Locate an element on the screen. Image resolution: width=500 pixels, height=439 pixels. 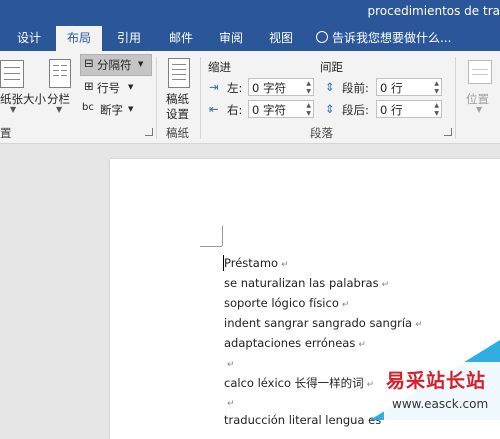
spacing-after-label: 段后: is located at coordinates (355, 110).